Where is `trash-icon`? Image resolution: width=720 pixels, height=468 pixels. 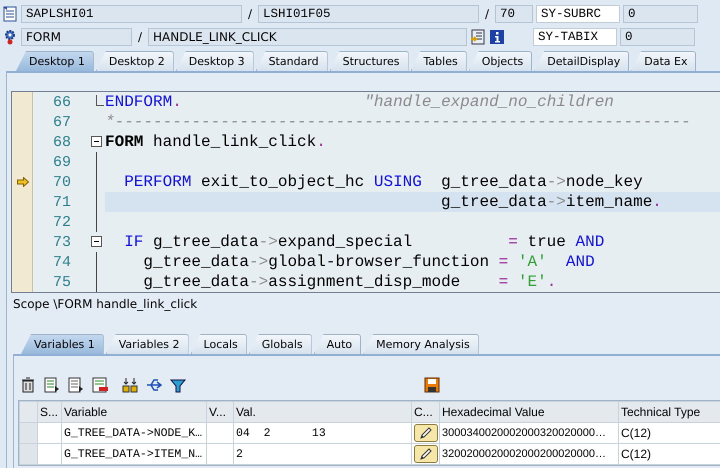 trash-icon is located at coordinates (28, 385).